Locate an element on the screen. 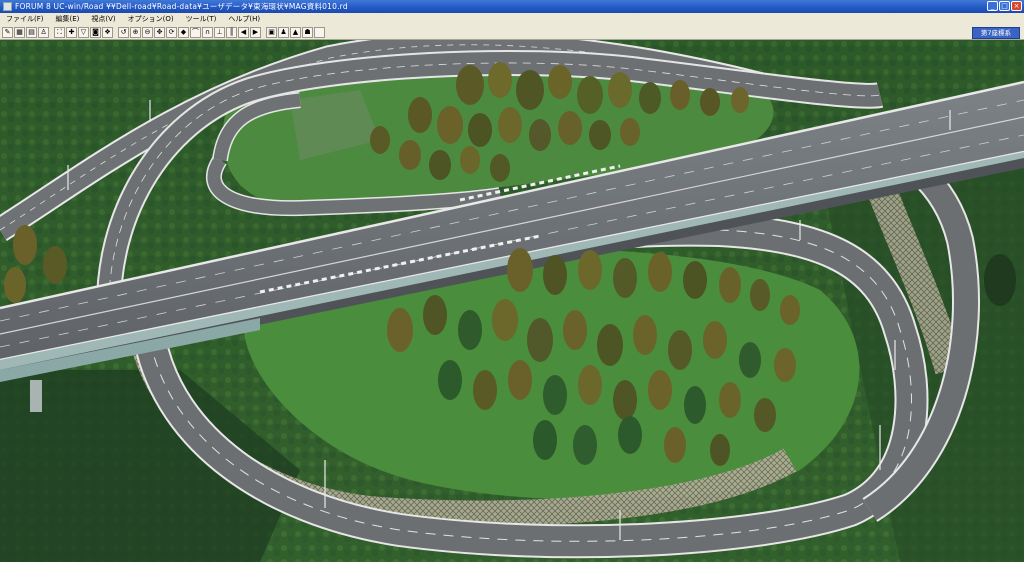 This screenshot has width=1024, height=562. arrow-right-icon: ▶ is located at coordinates (255, 32).